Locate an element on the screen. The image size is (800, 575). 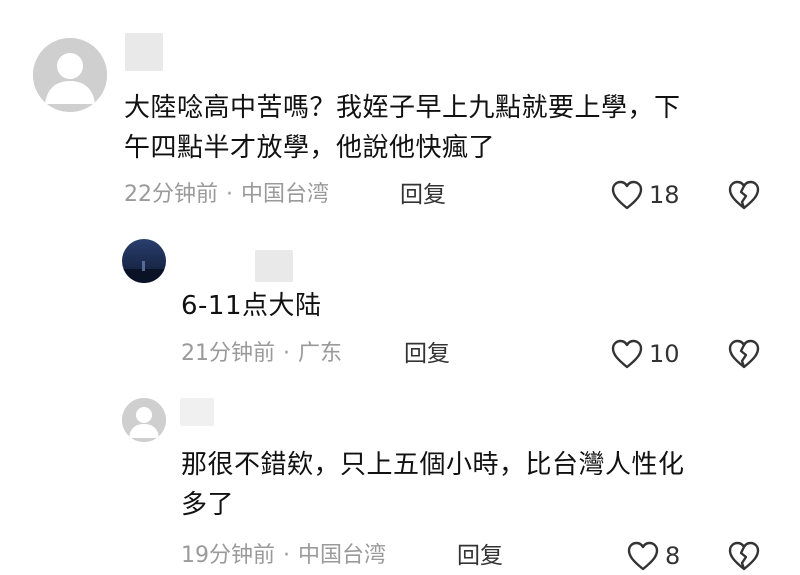
comment-time: 21分钟前 is located at coordinates (228, 353).